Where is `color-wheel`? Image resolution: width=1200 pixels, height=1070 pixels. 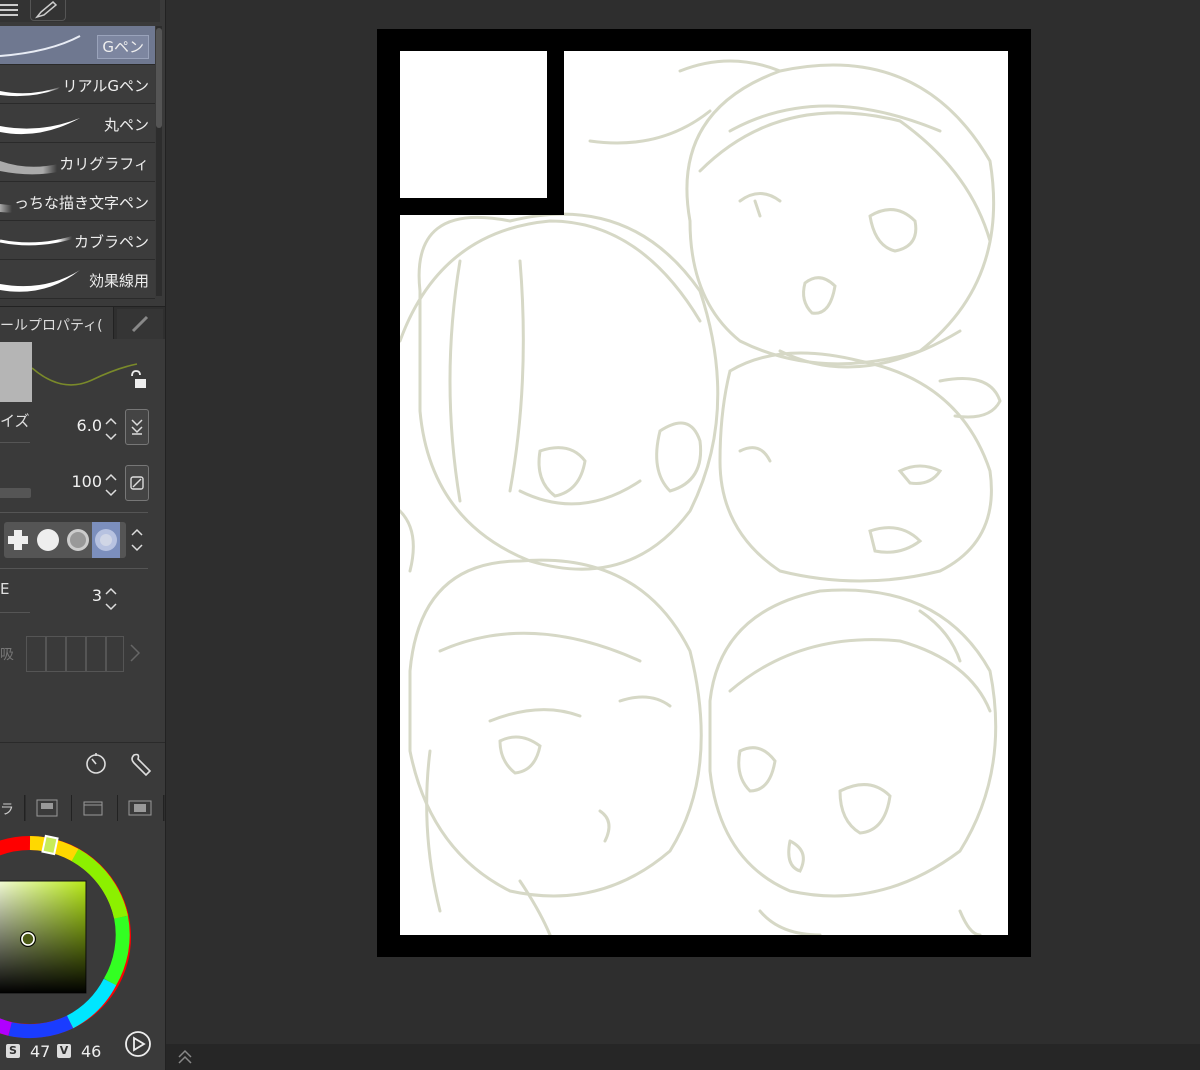
color-wheel is located at coordinates (70, 937).